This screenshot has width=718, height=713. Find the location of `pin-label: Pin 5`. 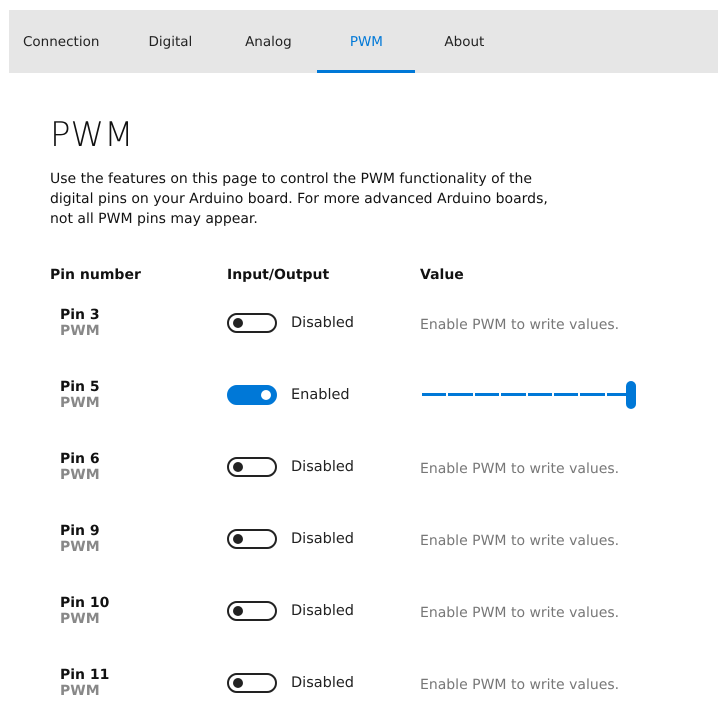

pin-label: Pin 5 is located at coordinates (80, 387).